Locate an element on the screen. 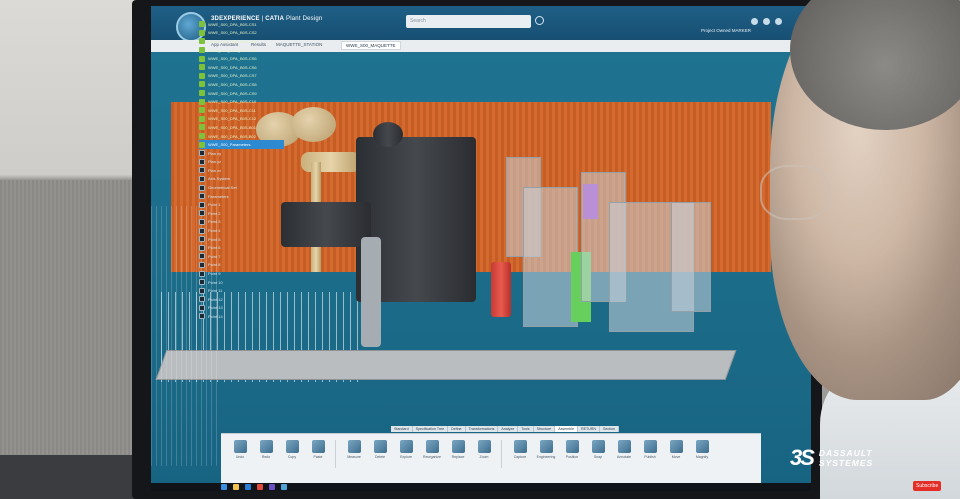  tree-item: WWE_S00_DPA_B0S-CS7 is located at coordinates (241, 76).